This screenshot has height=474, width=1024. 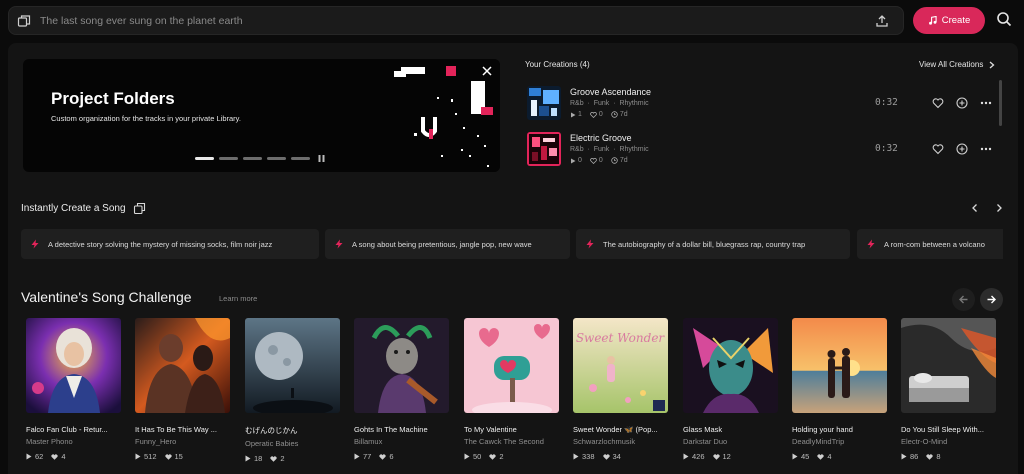 I want to click on song-card: Holding your hand DeadlyMindTrip 45 4, so click(x=839, y=389).